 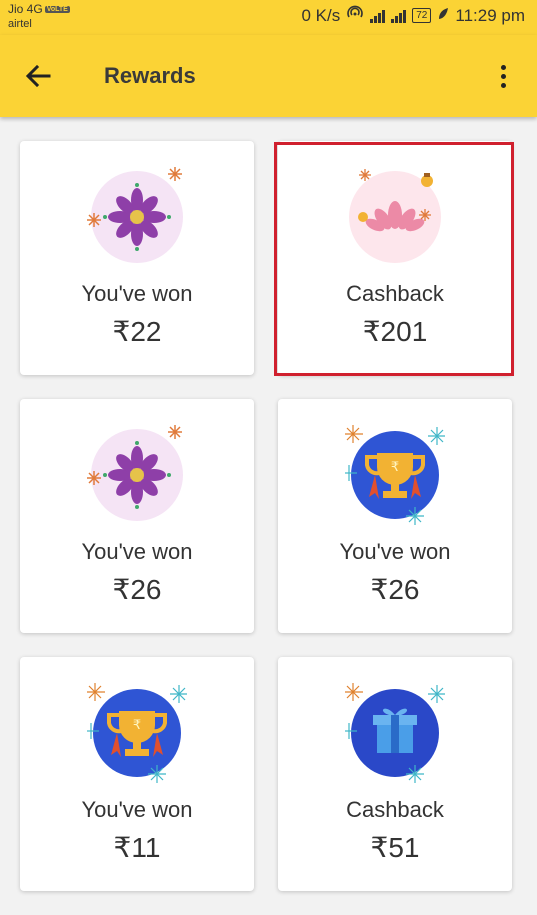 What do you see at coordinates (378, 16) in the screenshot?
I see `signal-4g-icon` at bounding box center [378, 16].